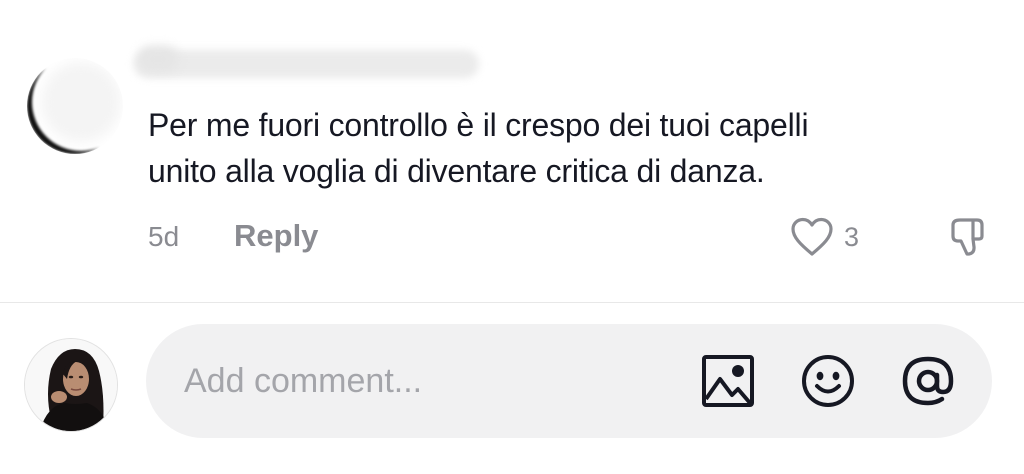 This screenshot has height=474, width=1024. Describe the element at coordinates (928, 381) in the screenshot. I see `mention-icon` at that location.